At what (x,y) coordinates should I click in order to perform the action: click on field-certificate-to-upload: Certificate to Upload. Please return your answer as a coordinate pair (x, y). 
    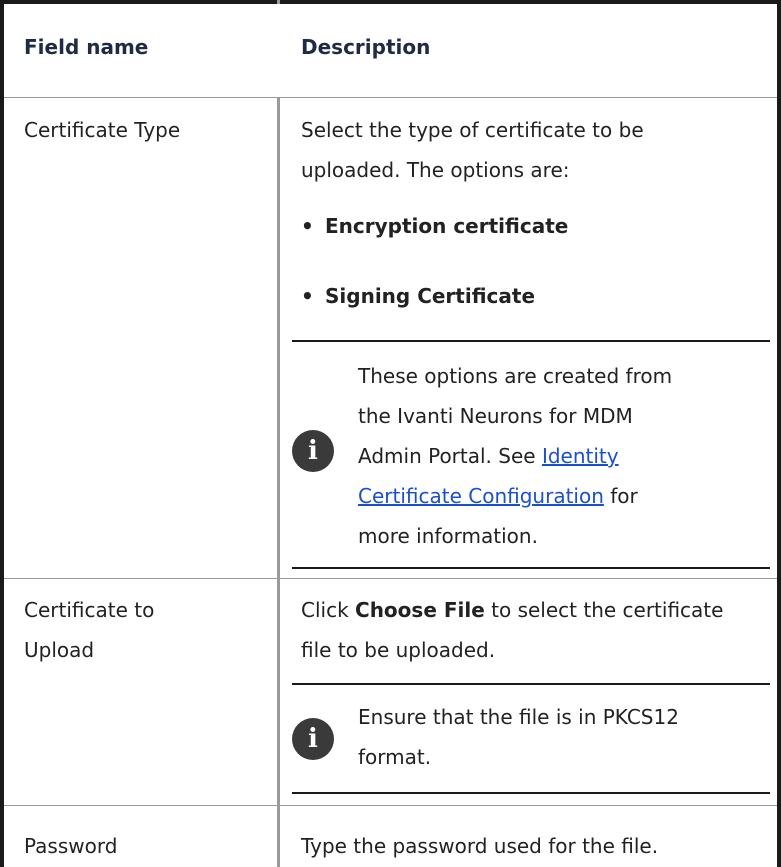
    Looking at the image, I should click on (89, 630).